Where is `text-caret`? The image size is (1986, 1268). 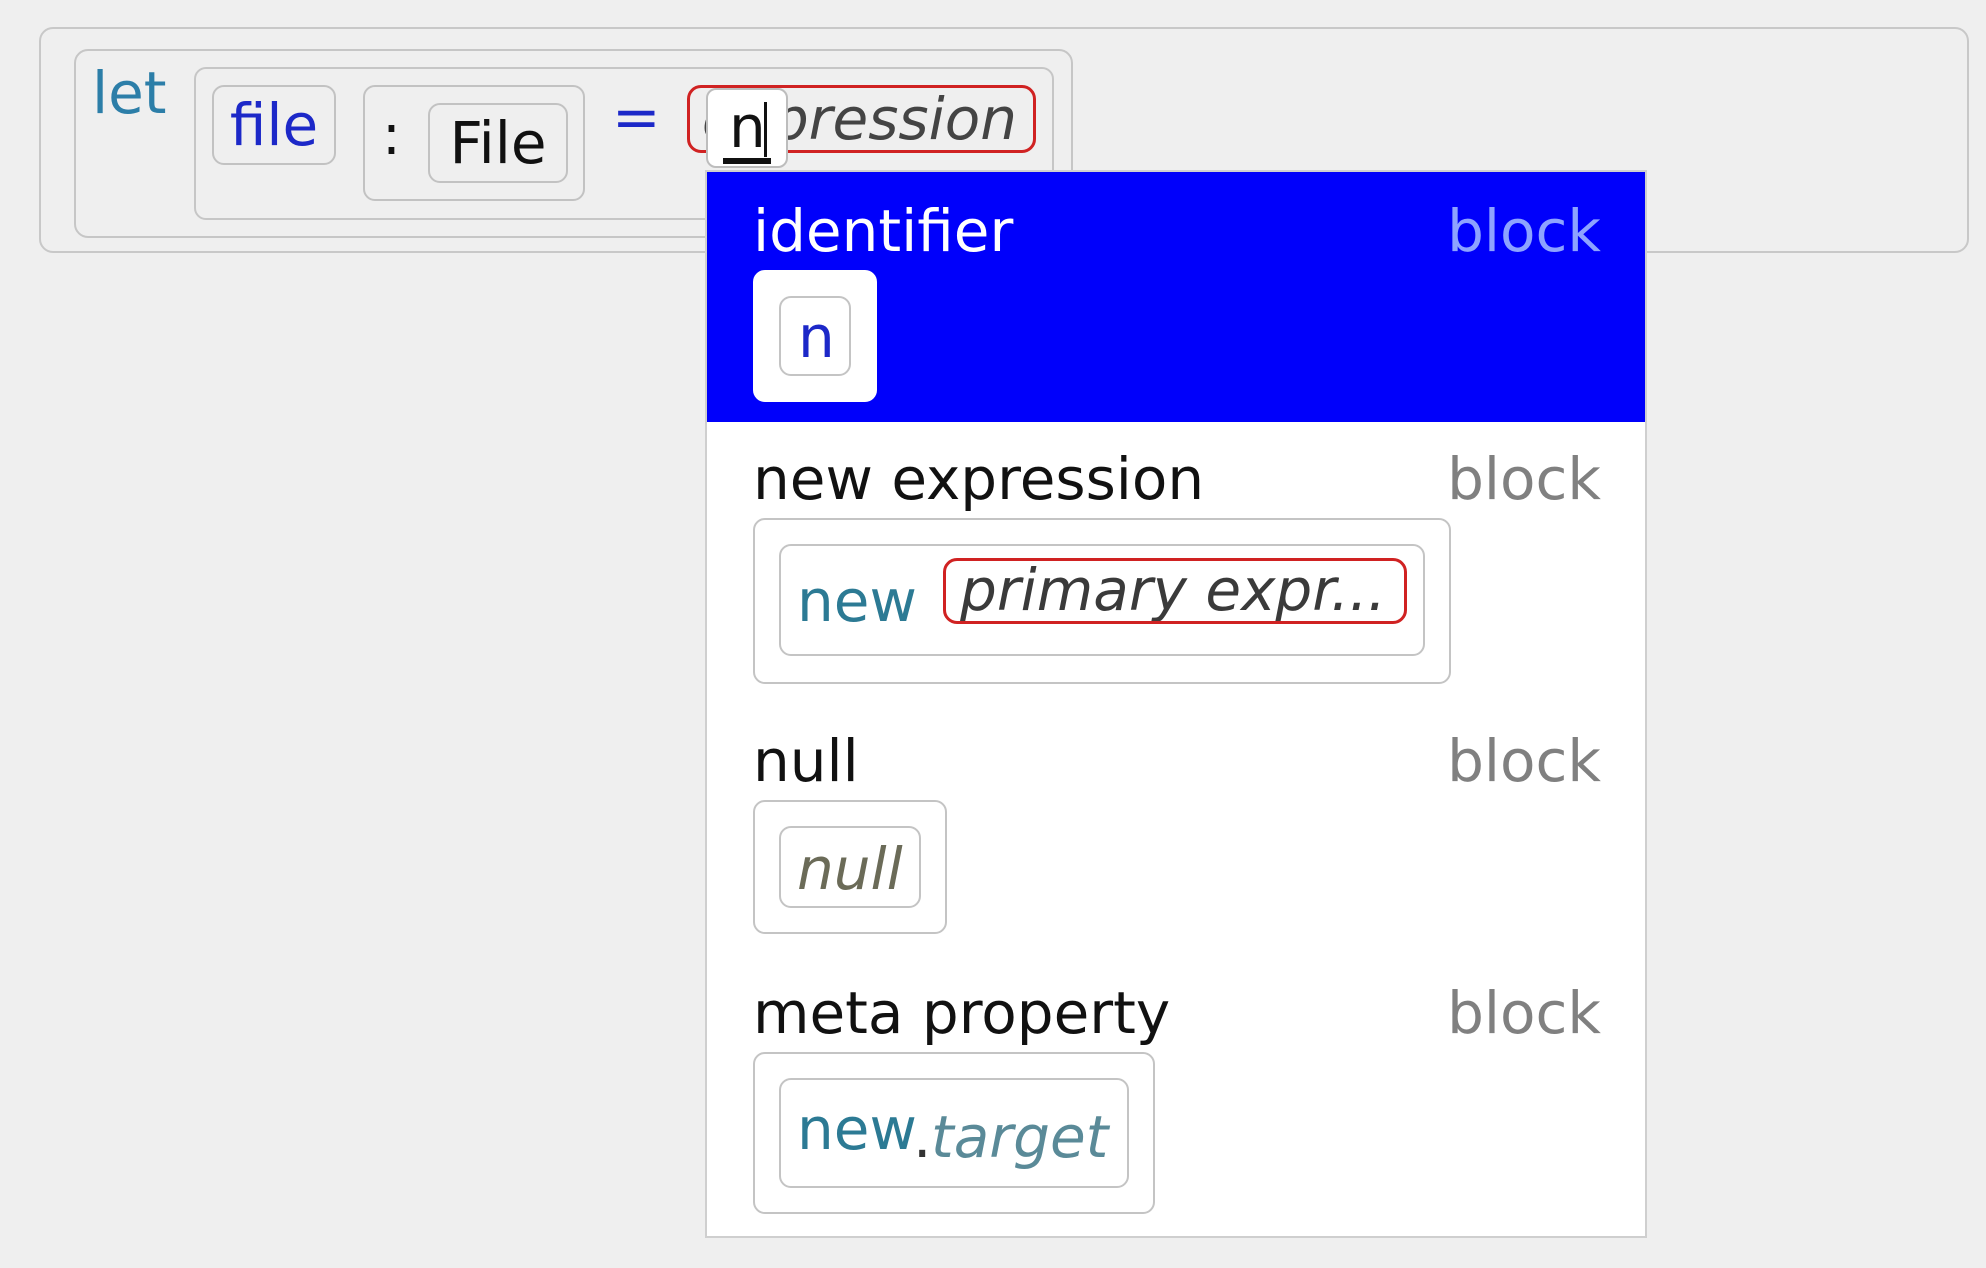 text-caret is located at coordinates (765, 129).